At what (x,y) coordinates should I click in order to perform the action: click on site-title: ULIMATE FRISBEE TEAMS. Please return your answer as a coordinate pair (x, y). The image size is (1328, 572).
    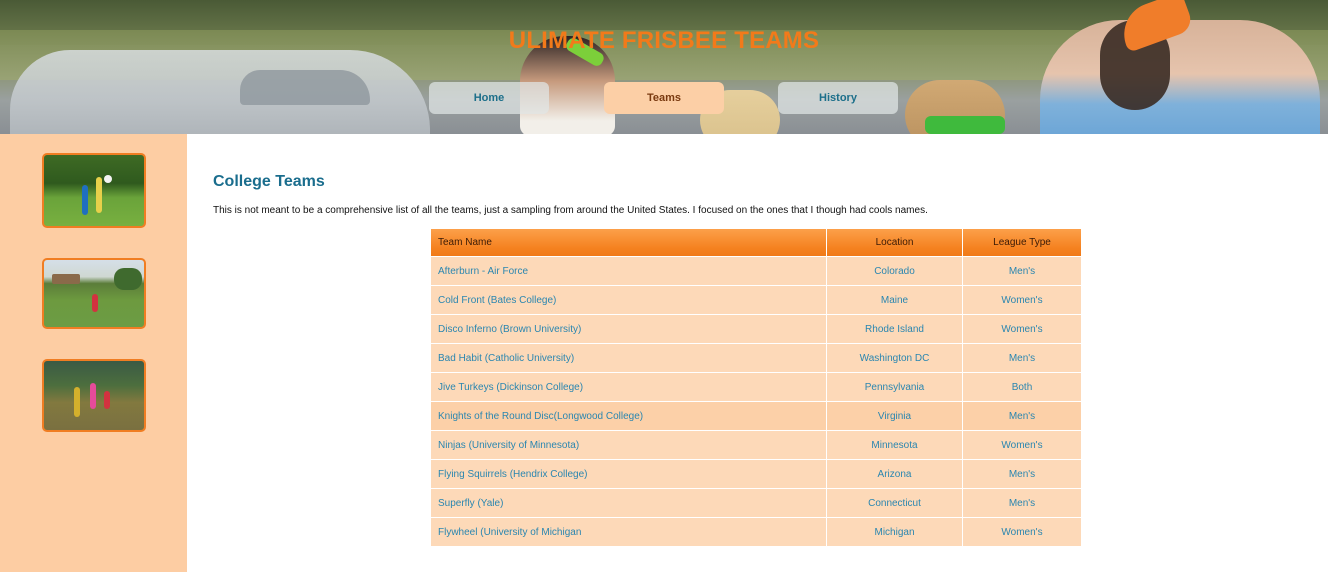
    Looking at the image, I should click on (664, 40).